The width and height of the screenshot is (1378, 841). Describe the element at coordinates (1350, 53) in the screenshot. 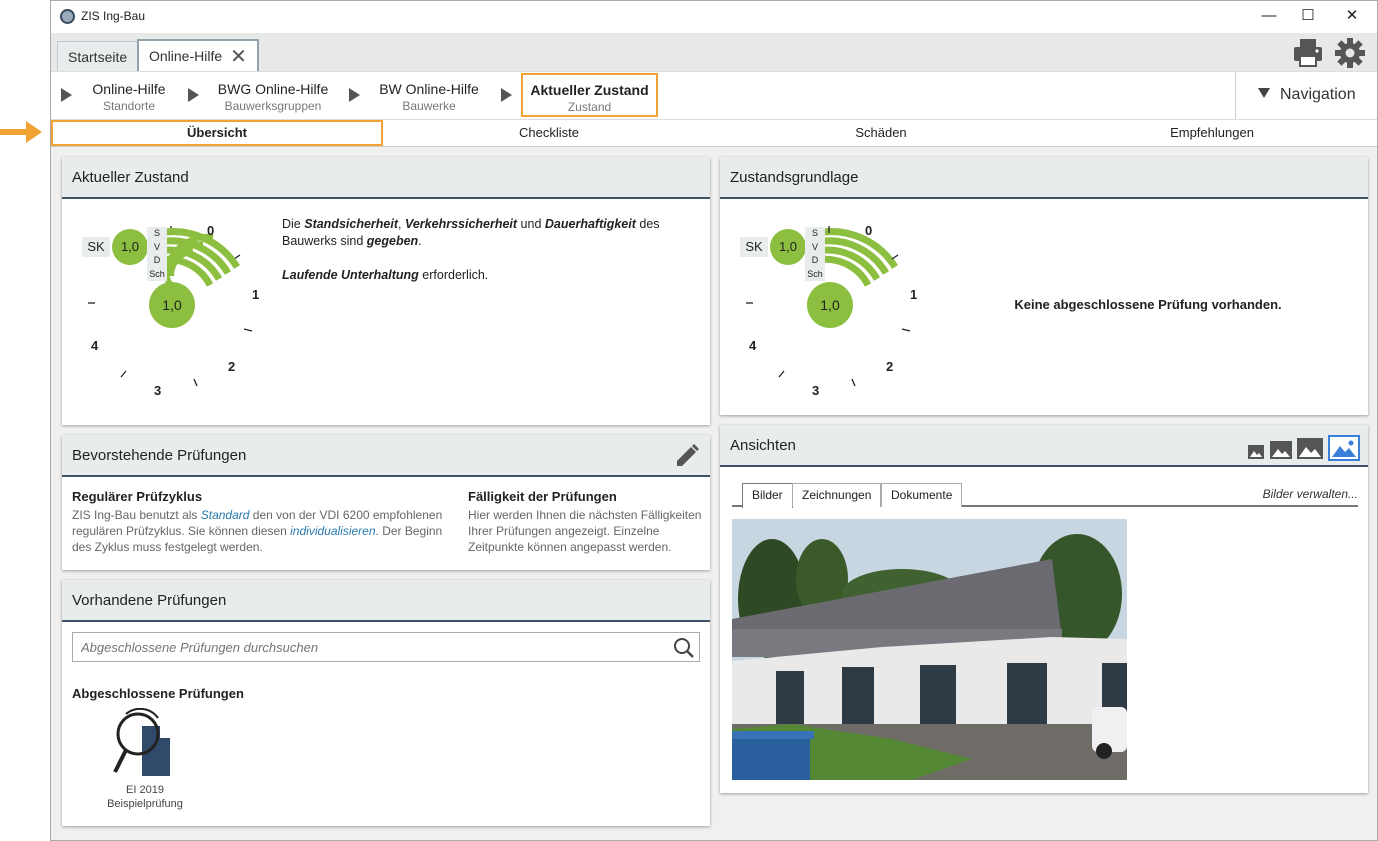

I see `settings-gear-icon` at that location.